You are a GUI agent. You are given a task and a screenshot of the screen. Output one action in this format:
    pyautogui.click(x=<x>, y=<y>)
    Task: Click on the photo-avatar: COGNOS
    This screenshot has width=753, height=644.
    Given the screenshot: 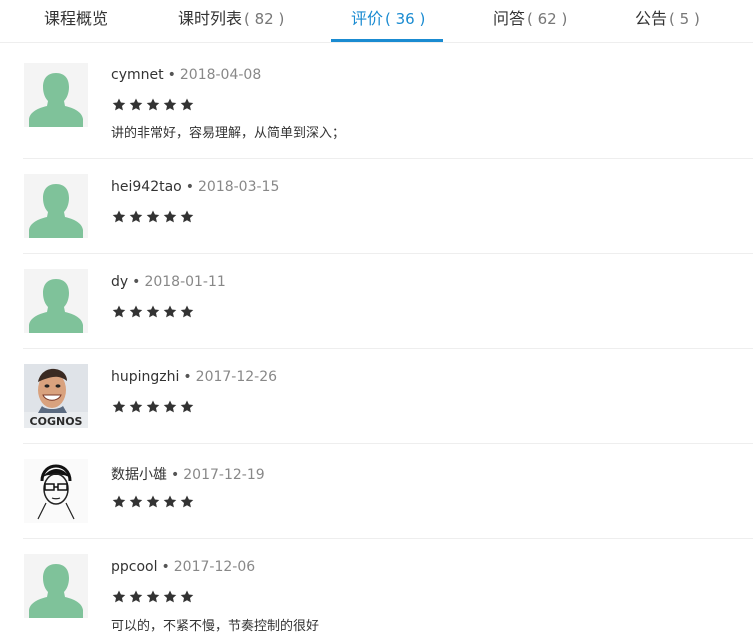 What is the action you would take?
    pyautogui.click(x=56, y=396)
    